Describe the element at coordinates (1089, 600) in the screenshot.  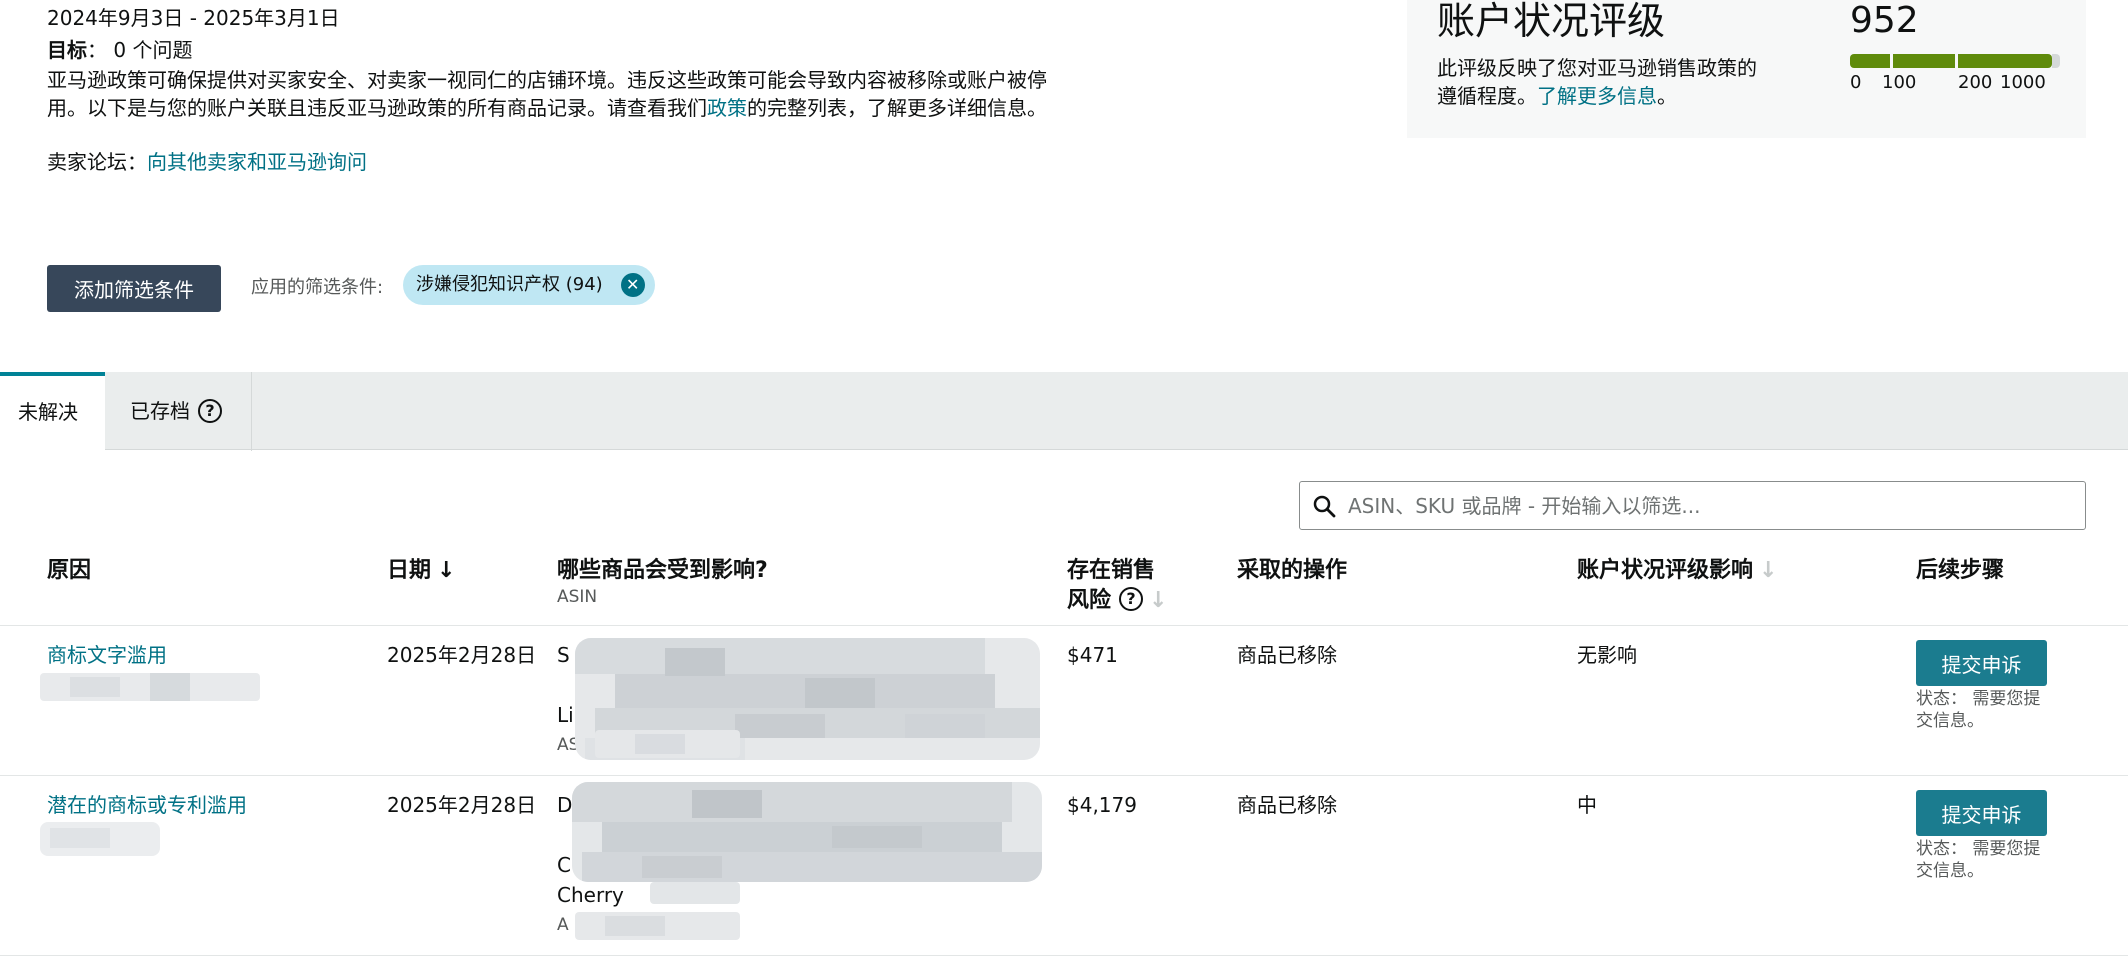
I see `header-risk-line2: 风险` at that location.